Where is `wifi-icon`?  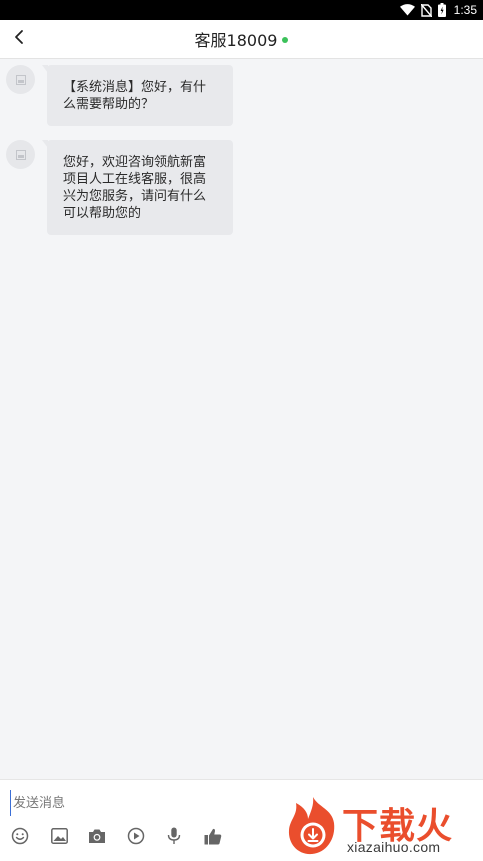 wifi-icon is located at coordinates (407, 10).